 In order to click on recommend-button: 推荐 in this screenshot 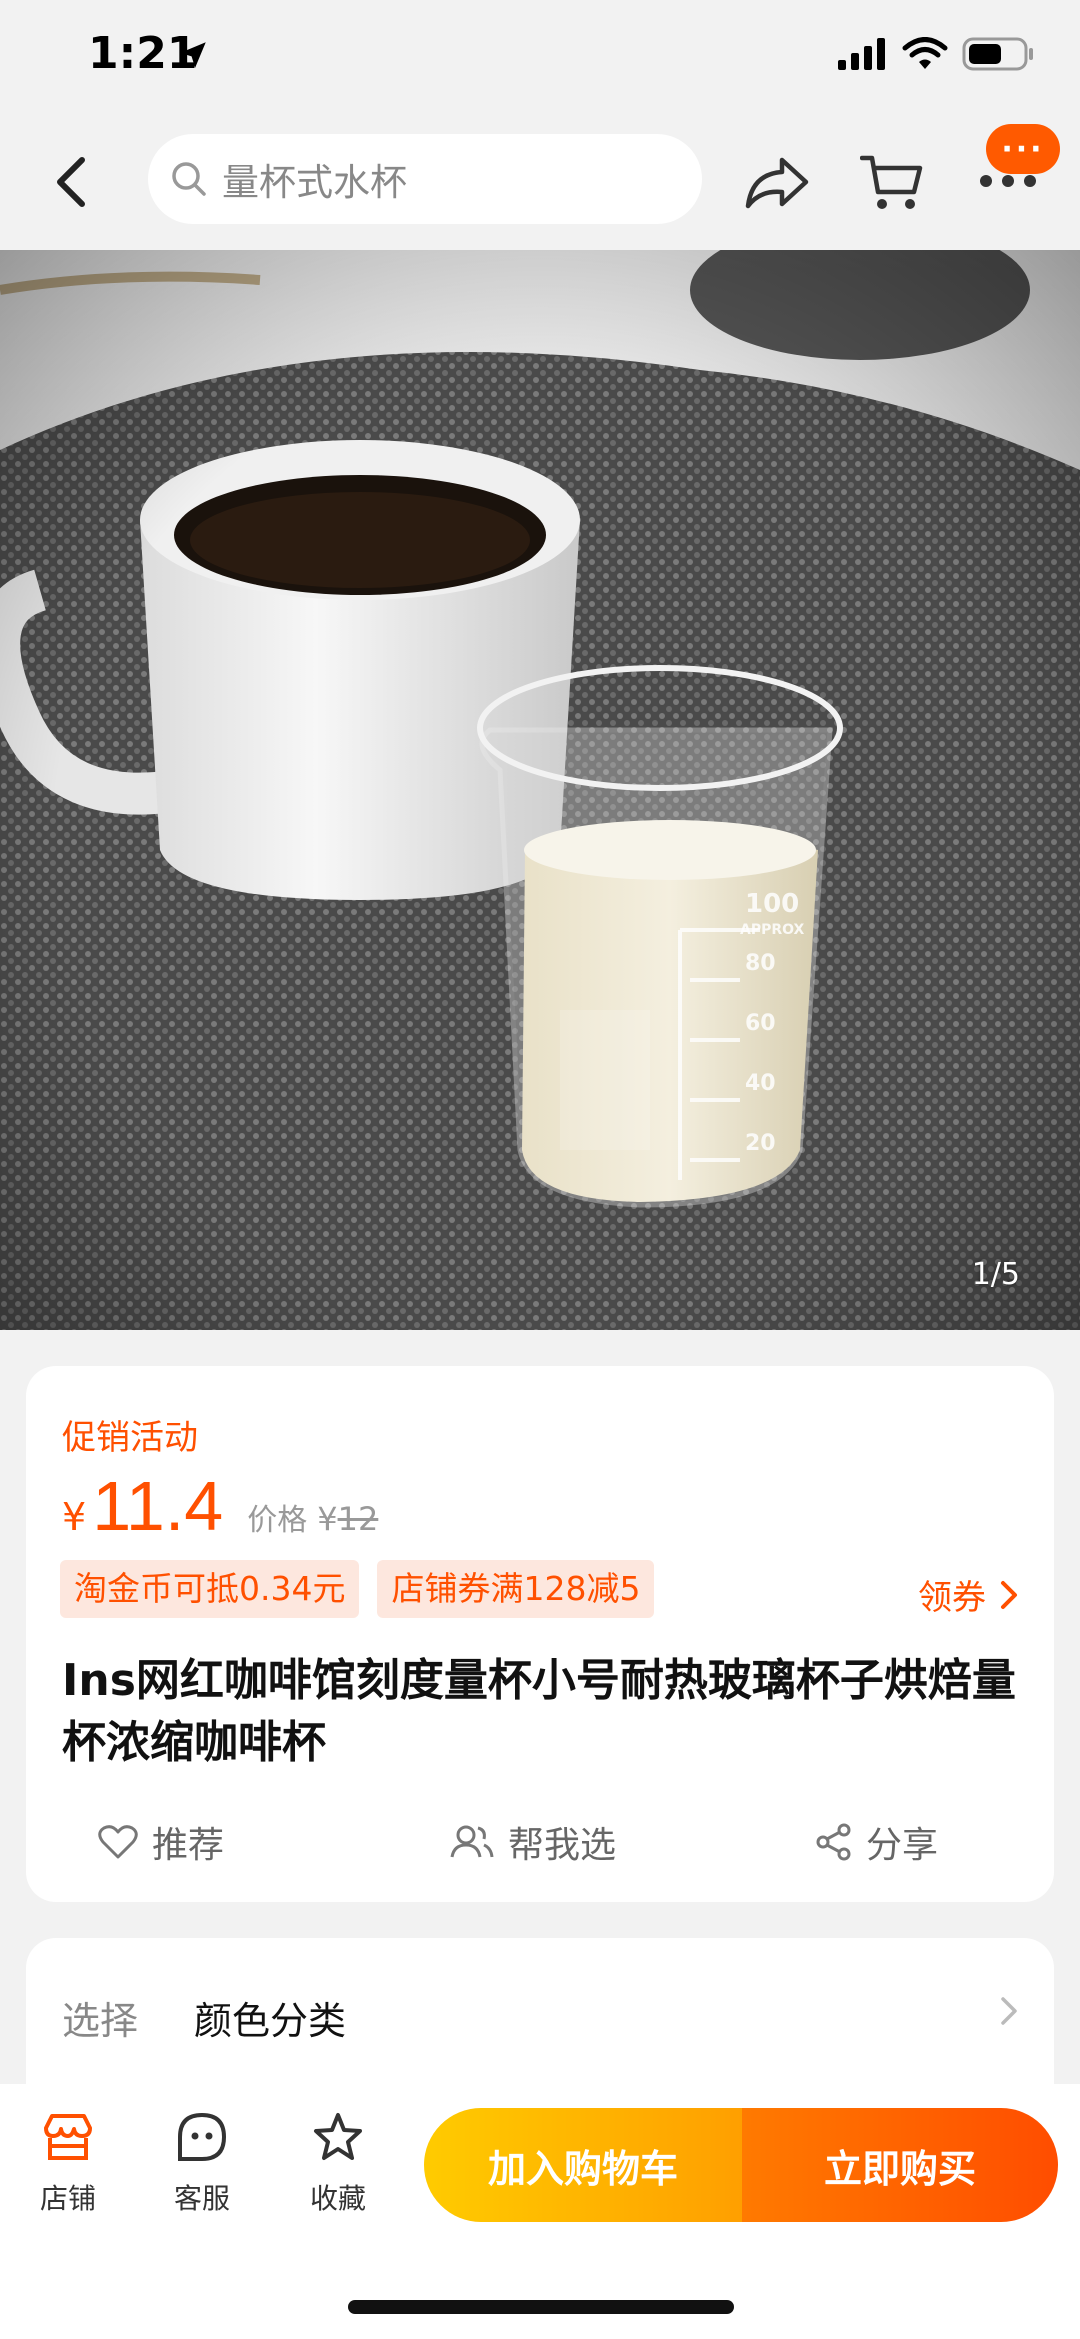, I will do `click(161, 1842)`.